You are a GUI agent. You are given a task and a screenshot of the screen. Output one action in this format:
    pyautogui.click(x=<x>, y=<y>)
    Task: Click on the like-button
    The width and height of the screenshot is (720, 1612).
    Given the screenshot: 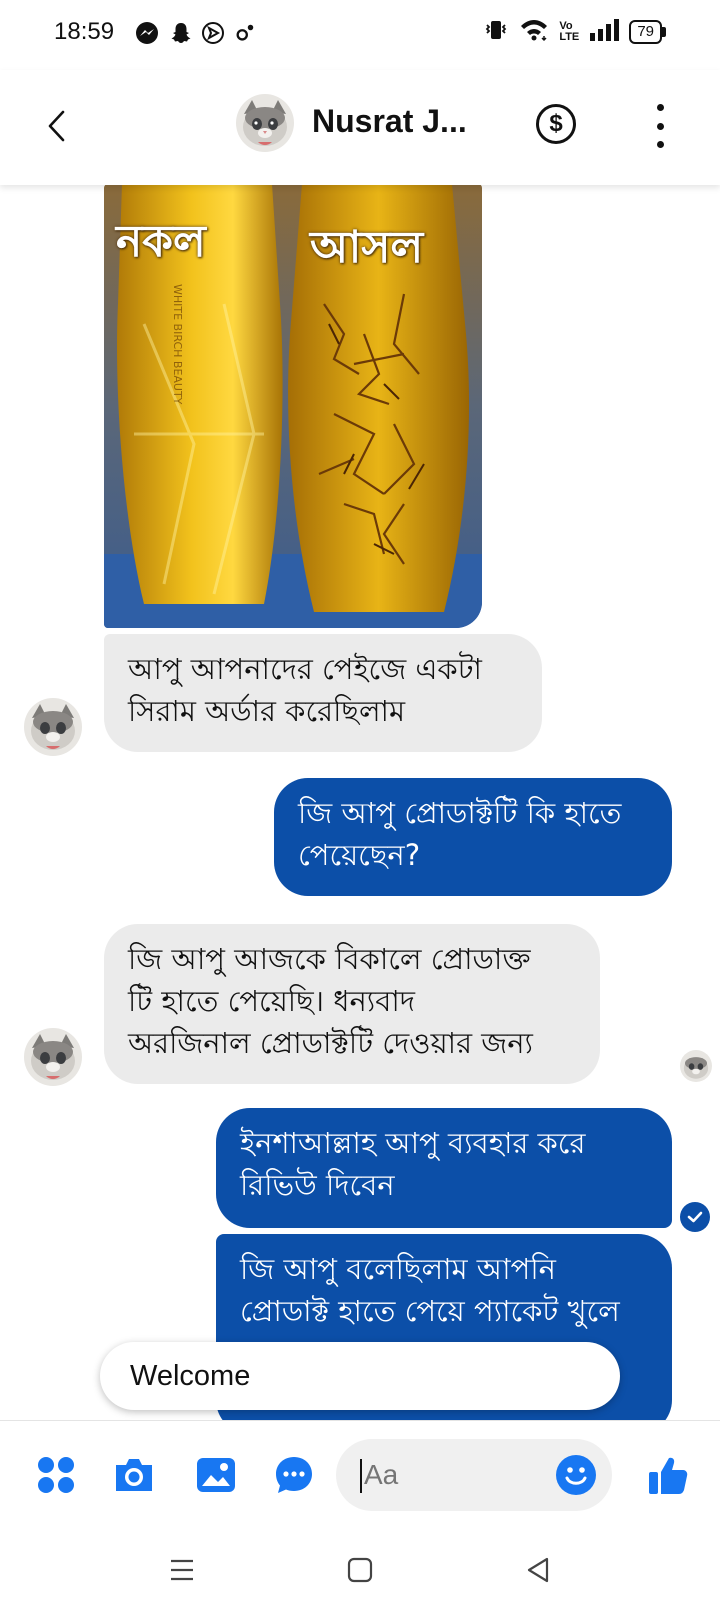 What is the action you would take?
    pyautogui.click(x=668, y=1475)
    